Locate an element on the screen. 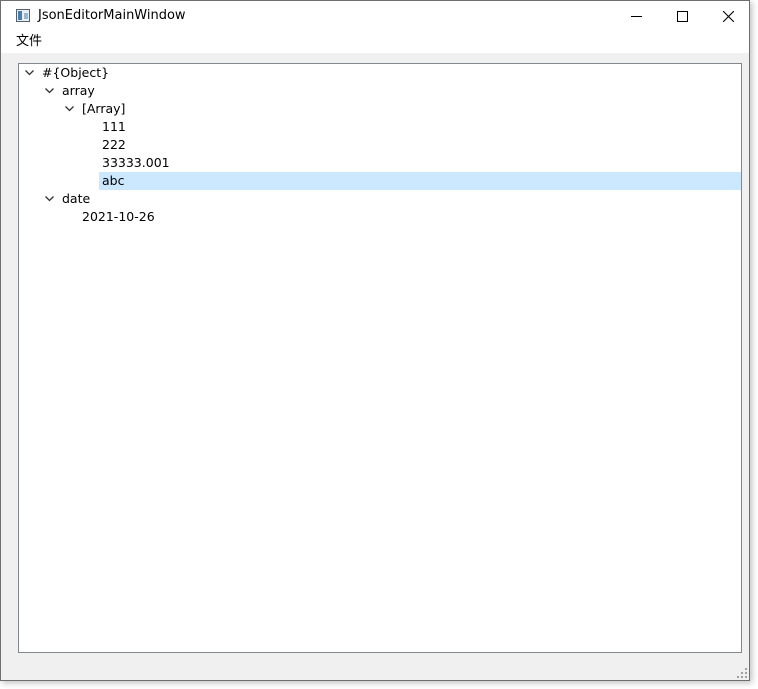 The width and height of the screenshot is (758, 689). tree-row: 33333.001 is located at coordinates (380, 163).